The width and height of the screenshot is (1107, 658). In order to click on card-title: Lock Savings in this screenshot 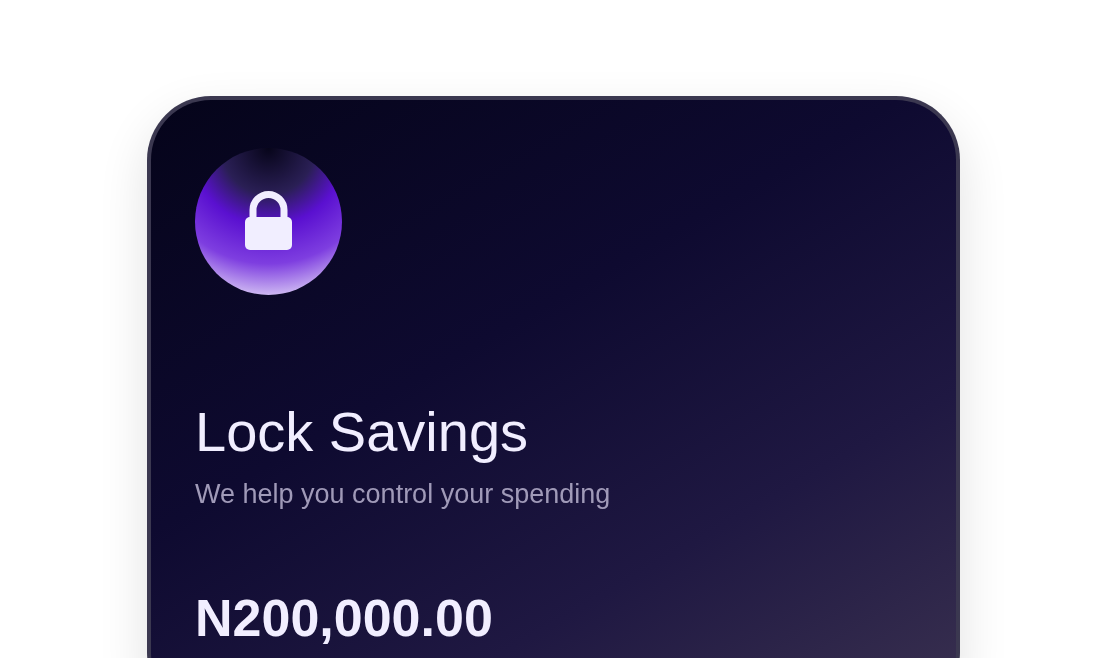, I will do `click(362, 432)`.